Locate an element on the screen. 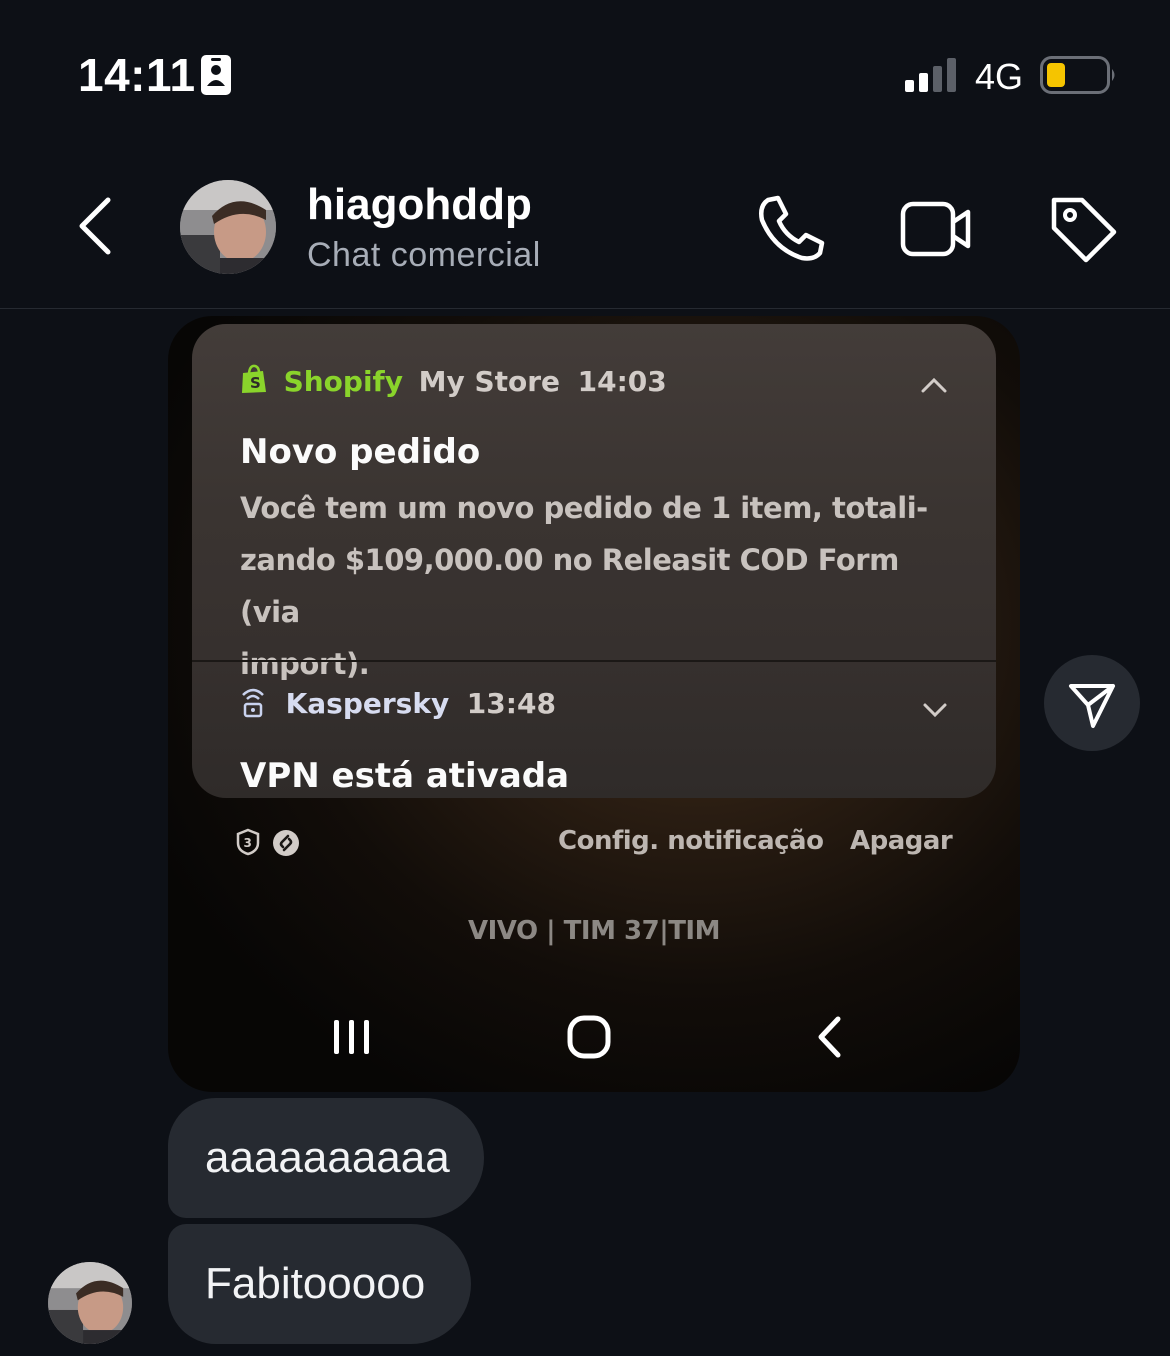 This screenshot has width=1170, height=1356. recent-apps-icon is located at coordinates (351, 1037).